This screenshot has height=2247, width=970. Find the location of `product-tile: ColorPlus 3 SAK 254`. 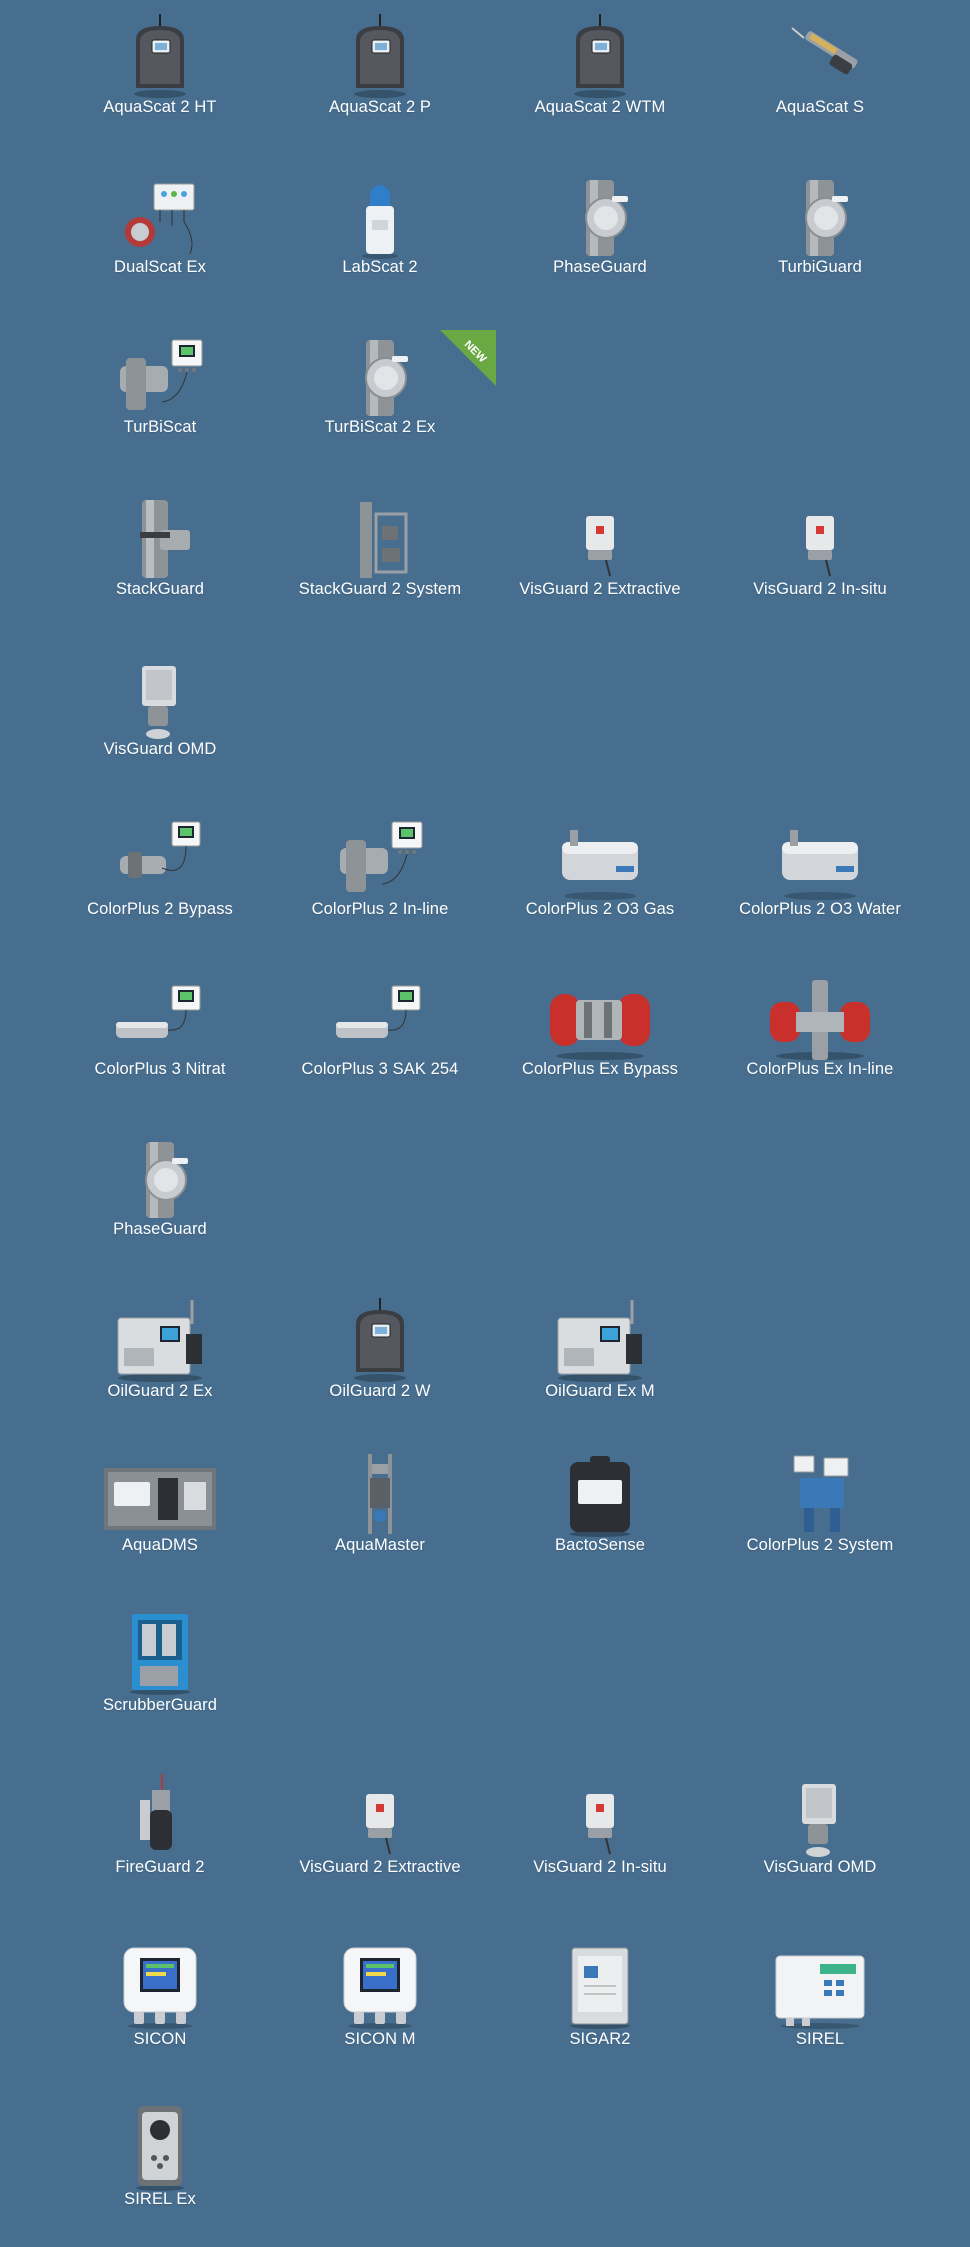

product-tile: ColorPlus 3 SAK 254 is located at coordinates (380, 1042).